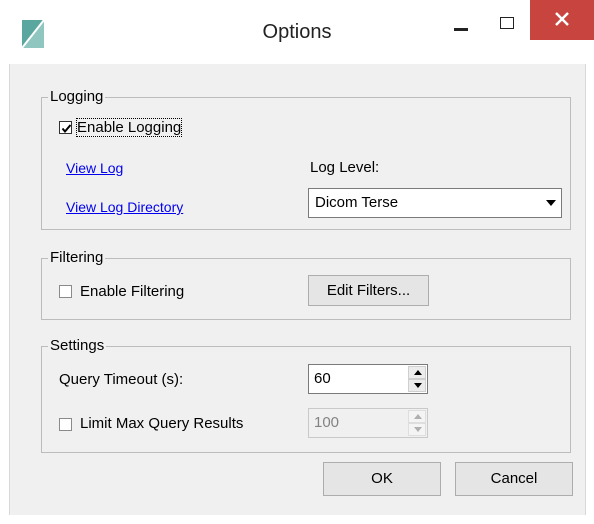 The width and height of the screenshot is (594, 524). What do you see at coordinates (368, 423) in the screenshot?
I see `max-query-results-stepper: 100` at bounding box center [368, 423].